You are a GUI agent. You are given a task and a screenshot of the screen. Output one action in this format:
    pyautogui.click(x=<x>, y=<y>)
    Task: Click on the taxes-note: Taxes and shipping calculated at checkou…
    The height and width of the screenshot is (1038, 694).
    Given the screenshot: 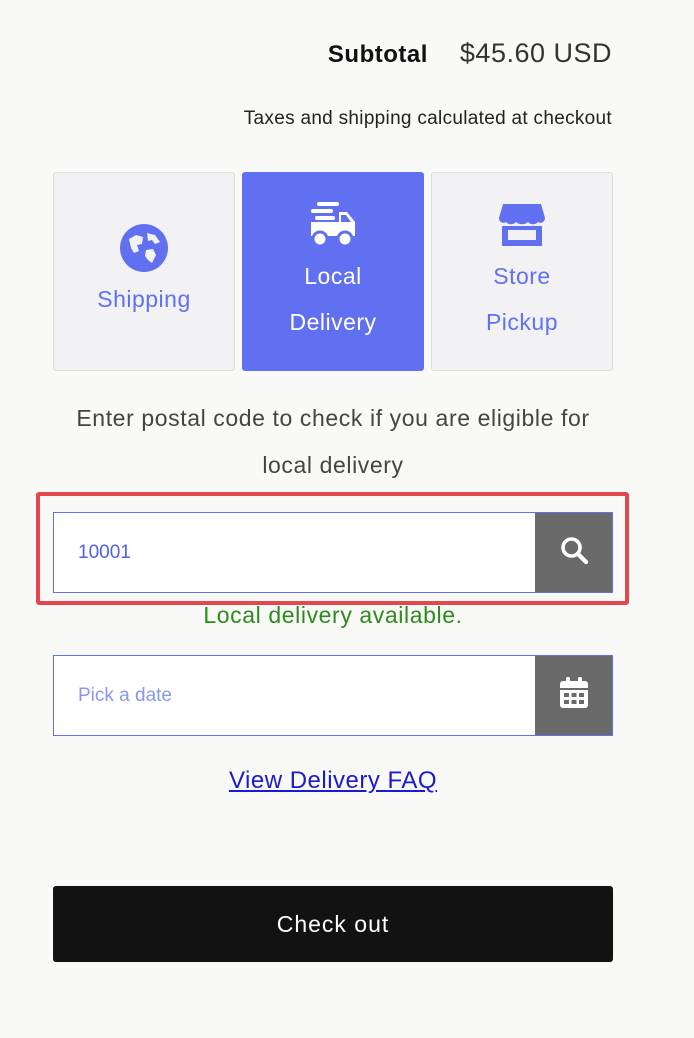 What is the action you would take?
    pyautogui.click(x=427, y=118)
    